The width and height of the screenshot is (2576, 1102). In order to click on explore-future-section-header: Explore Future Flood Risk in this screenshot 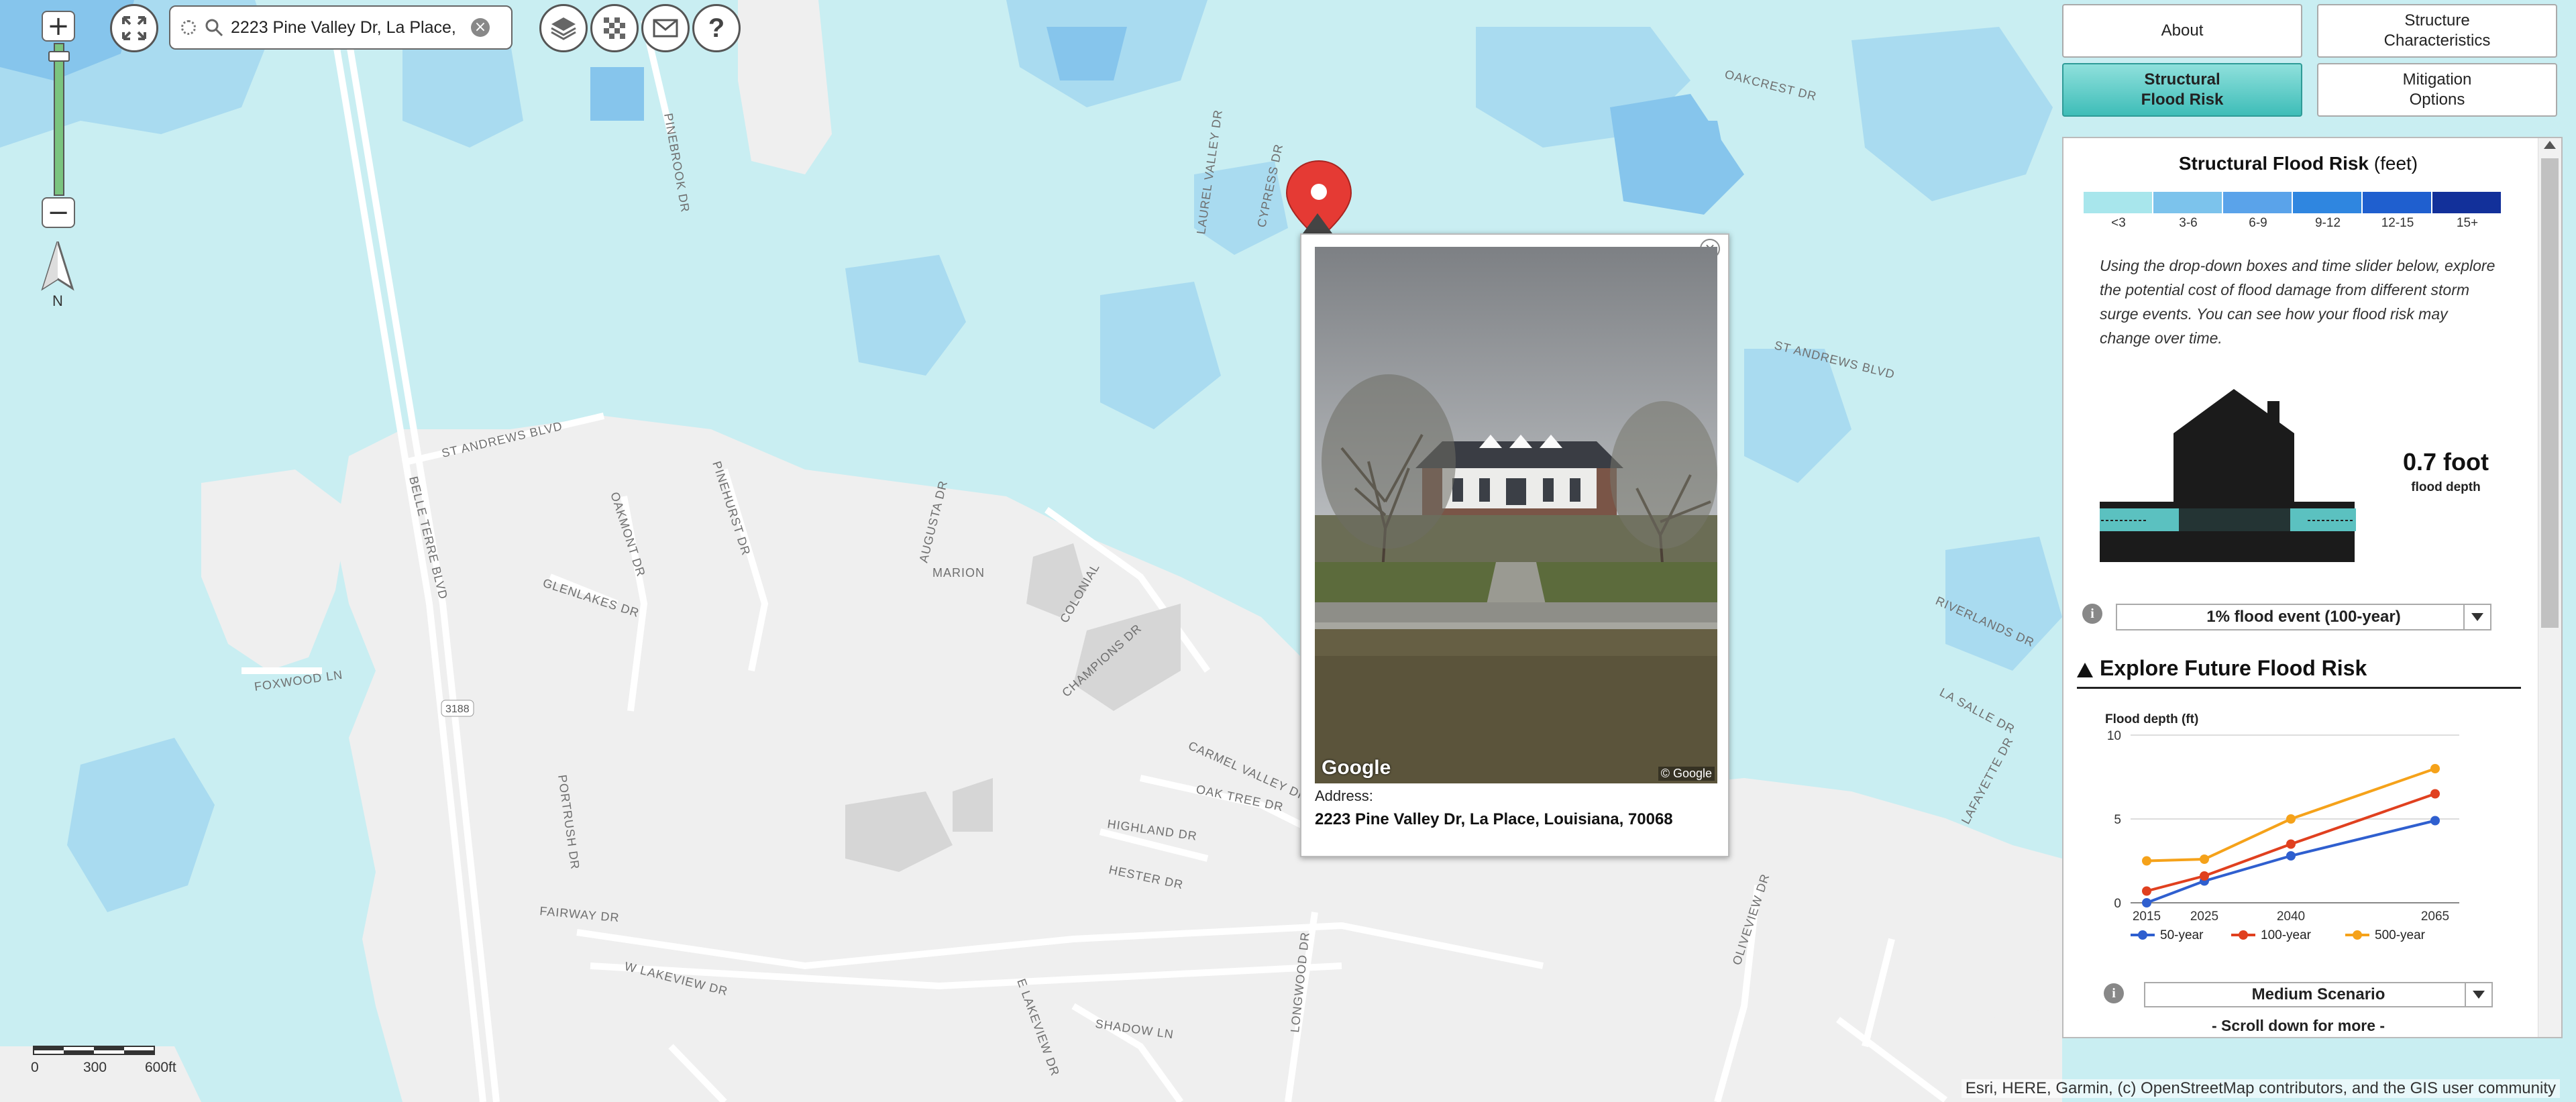, I will do `click(2299, 672)`.